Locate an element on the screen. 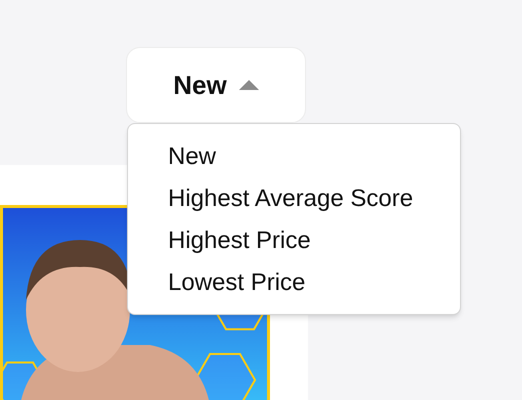 The image size is (522, 400). sort-option: Highest Price is located at coordinates (294, 241).